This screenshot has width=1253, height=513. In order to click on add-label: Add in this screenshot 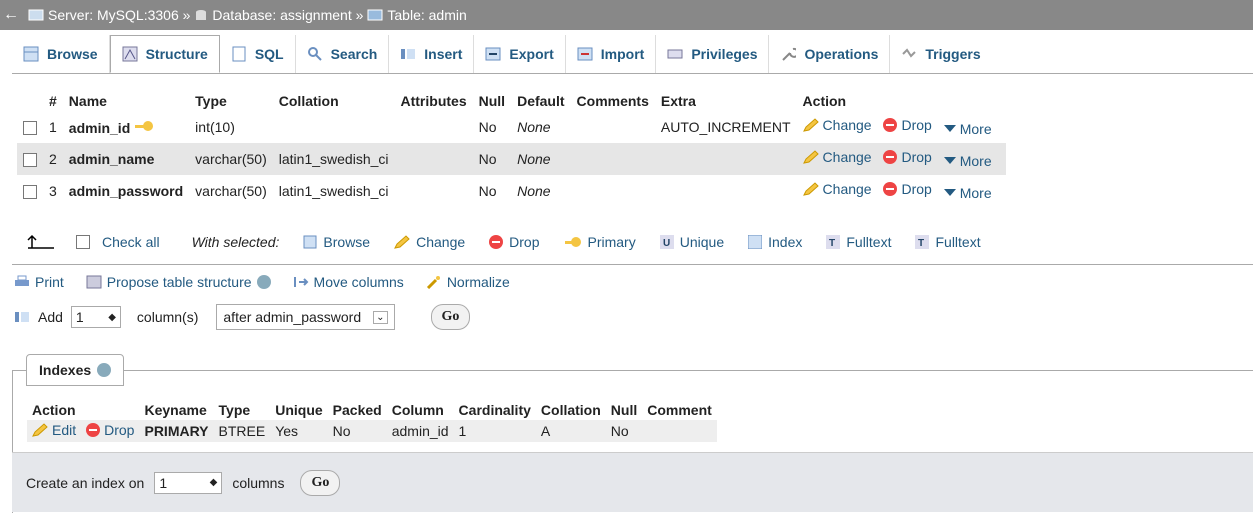, I will do `click(50, 317)`.